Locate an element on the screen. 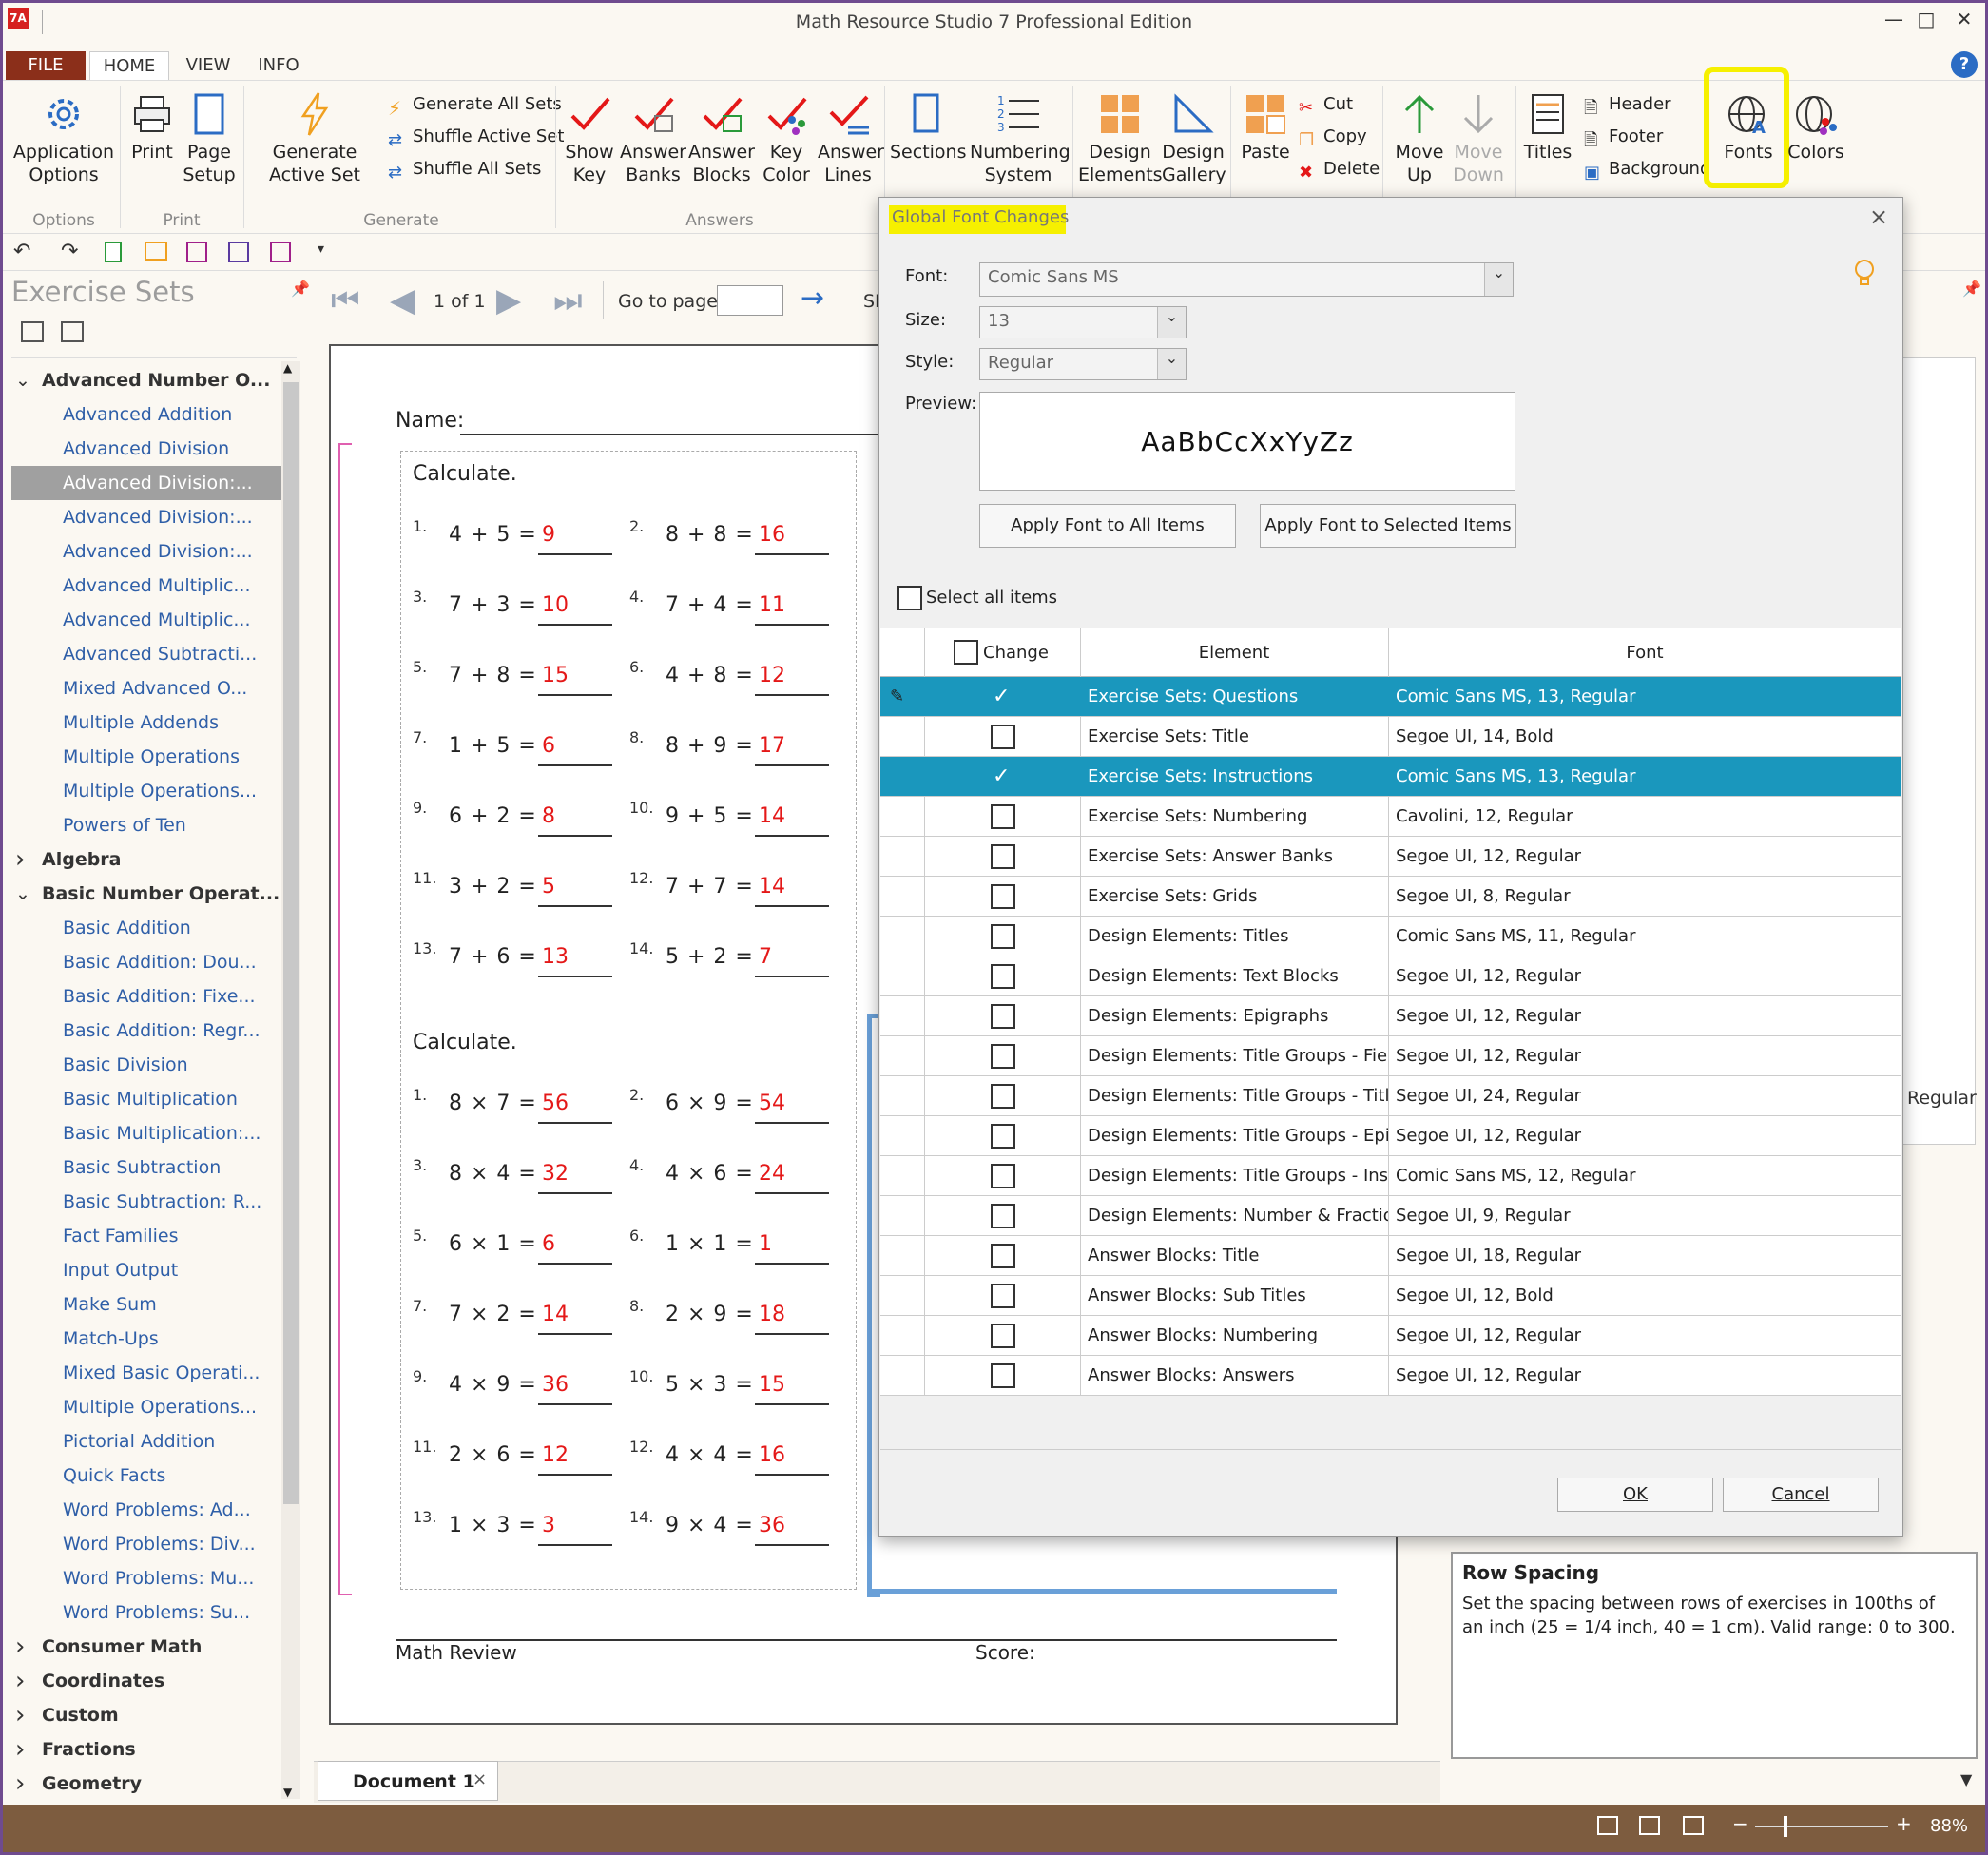 The width and height of the screenshot is (1988, 1855). answer-blocks-button: Answer Blocks is located at coordinates (721, 138).